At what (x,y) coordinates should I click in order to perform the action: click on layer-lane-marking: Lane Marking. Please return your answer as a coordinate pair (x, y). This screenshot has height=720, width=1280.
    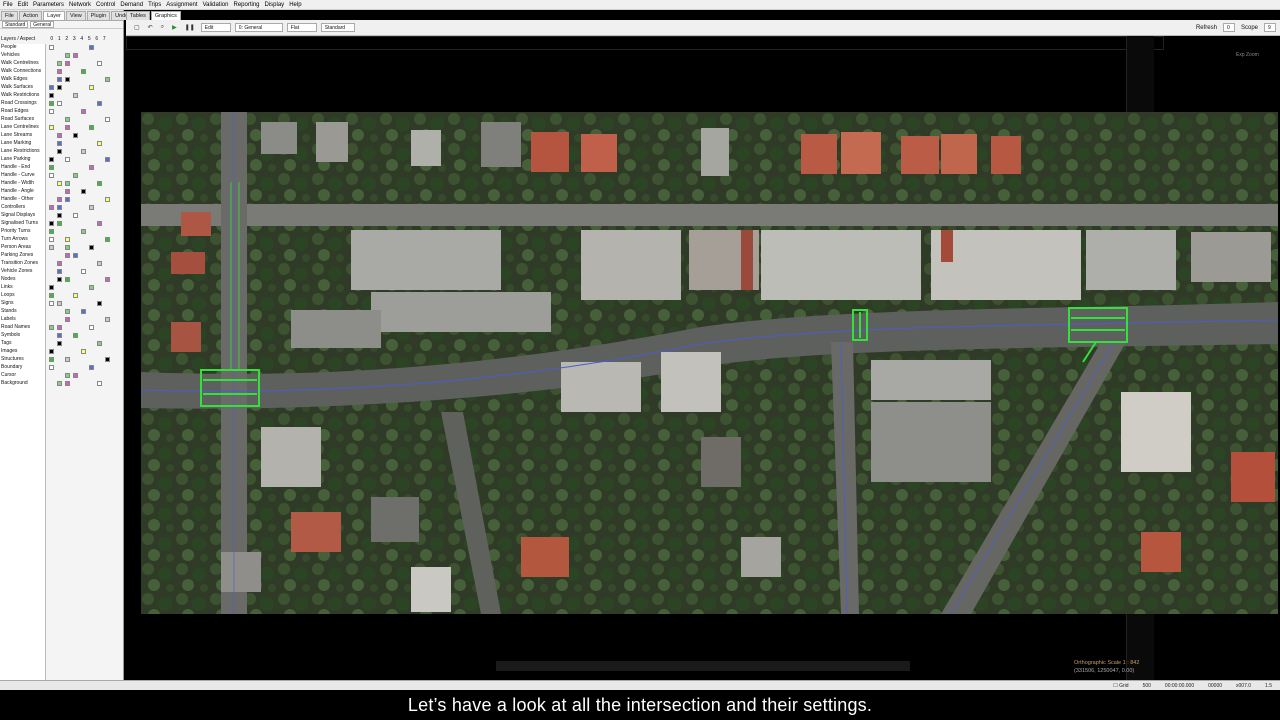
    Looking at the image, I should click on (16, 143).